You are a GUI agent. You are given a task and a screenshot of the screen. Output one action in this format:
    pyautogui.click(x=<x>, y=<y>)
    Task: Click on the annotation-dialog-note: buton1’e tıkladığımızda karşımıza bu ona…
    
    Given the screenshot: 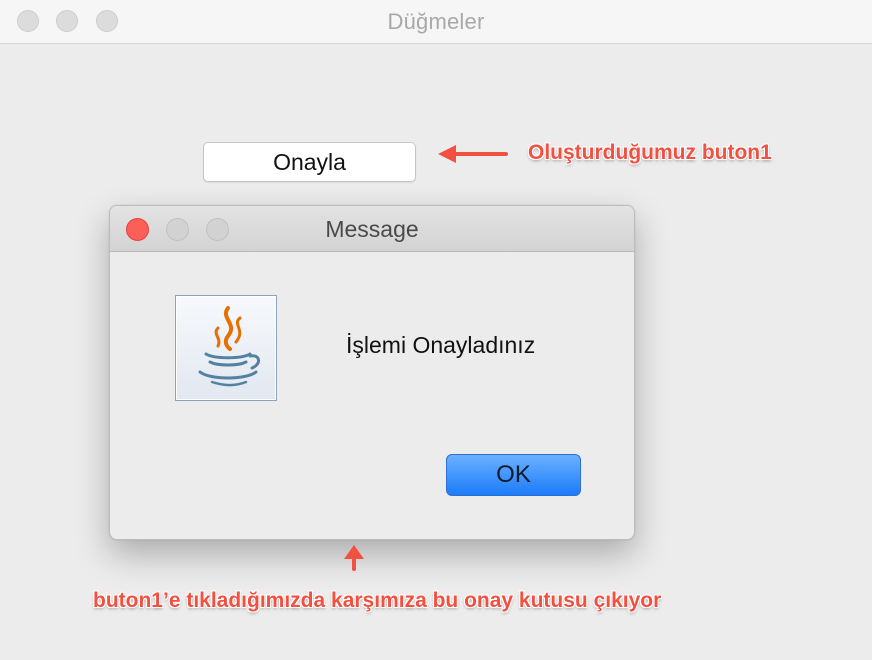 What is the action you would take?
    pyautogui.click(x=377, y=600)
    